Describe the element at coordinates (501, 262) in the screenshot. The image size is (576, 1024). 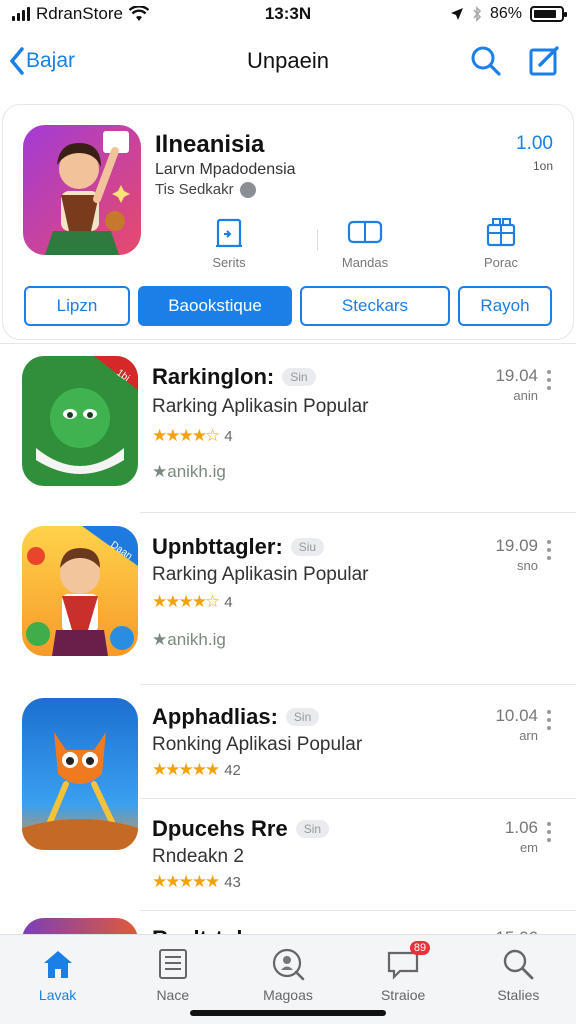
I see `action-label: Porac` at that location.